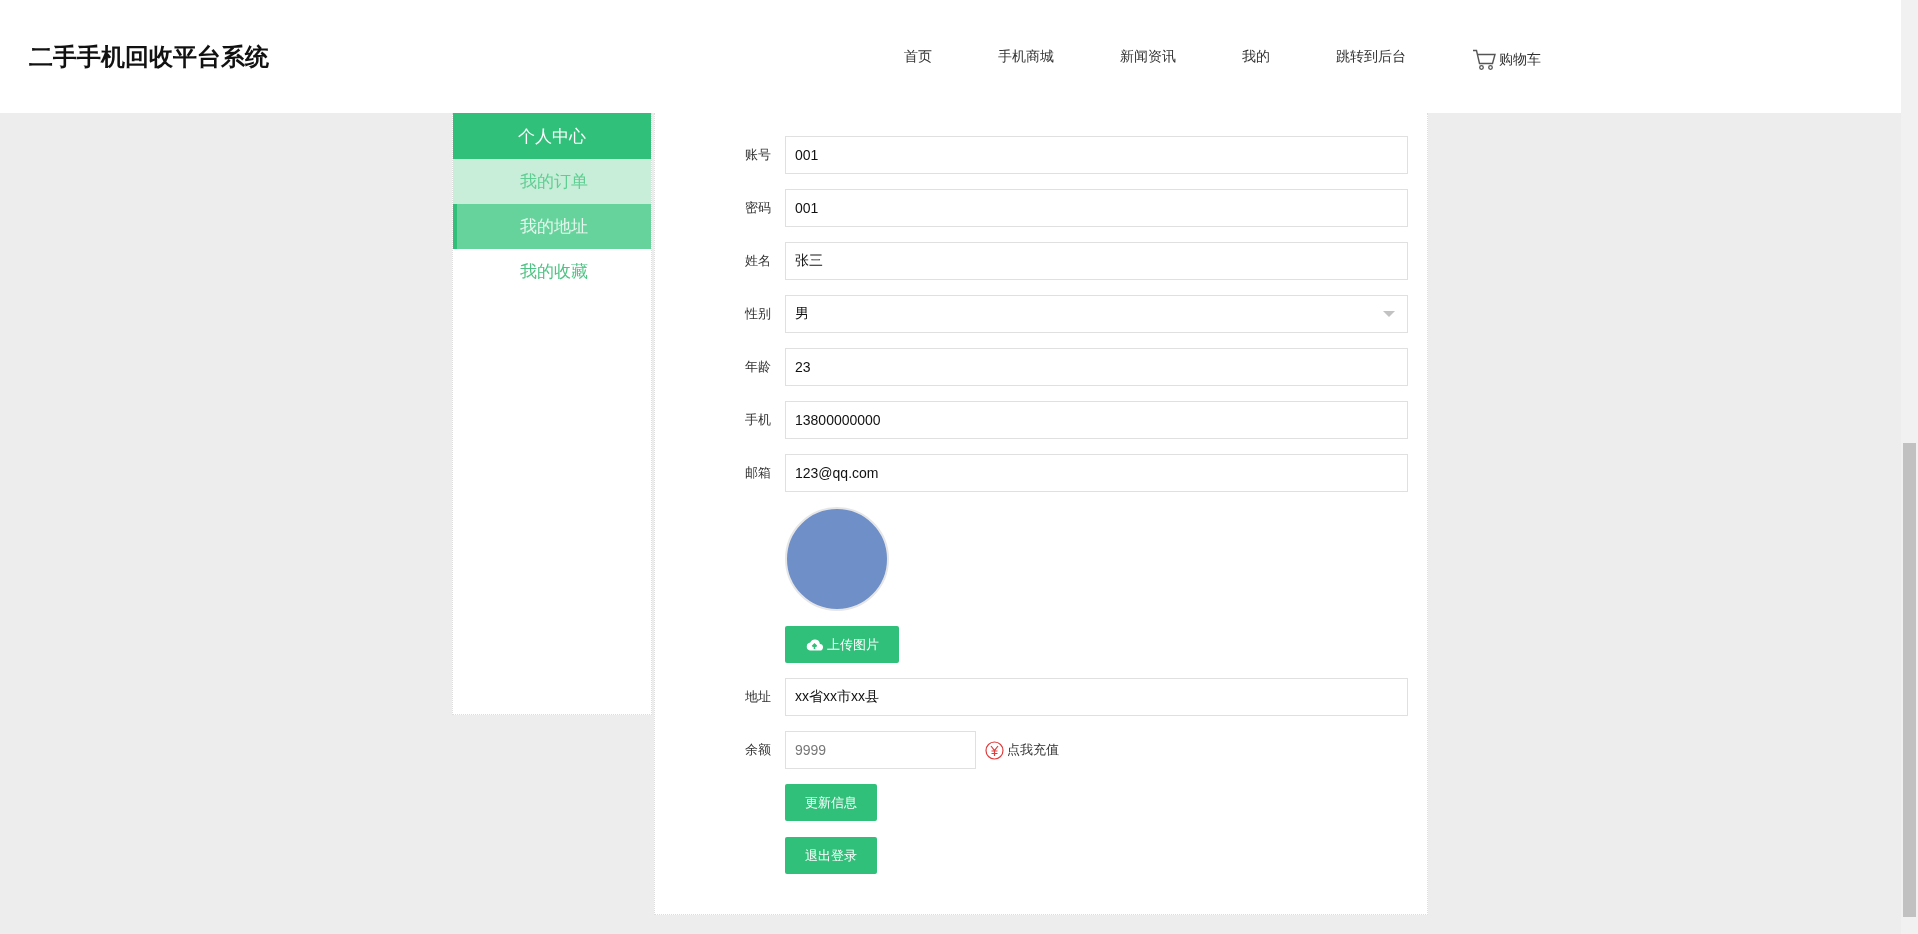 Image resolution: width=1918 pixels, height=934 pixels. Describe the element at coordinates (1096, 473) in the screenshot. I see `text-field: 123@qq.com` at that location.